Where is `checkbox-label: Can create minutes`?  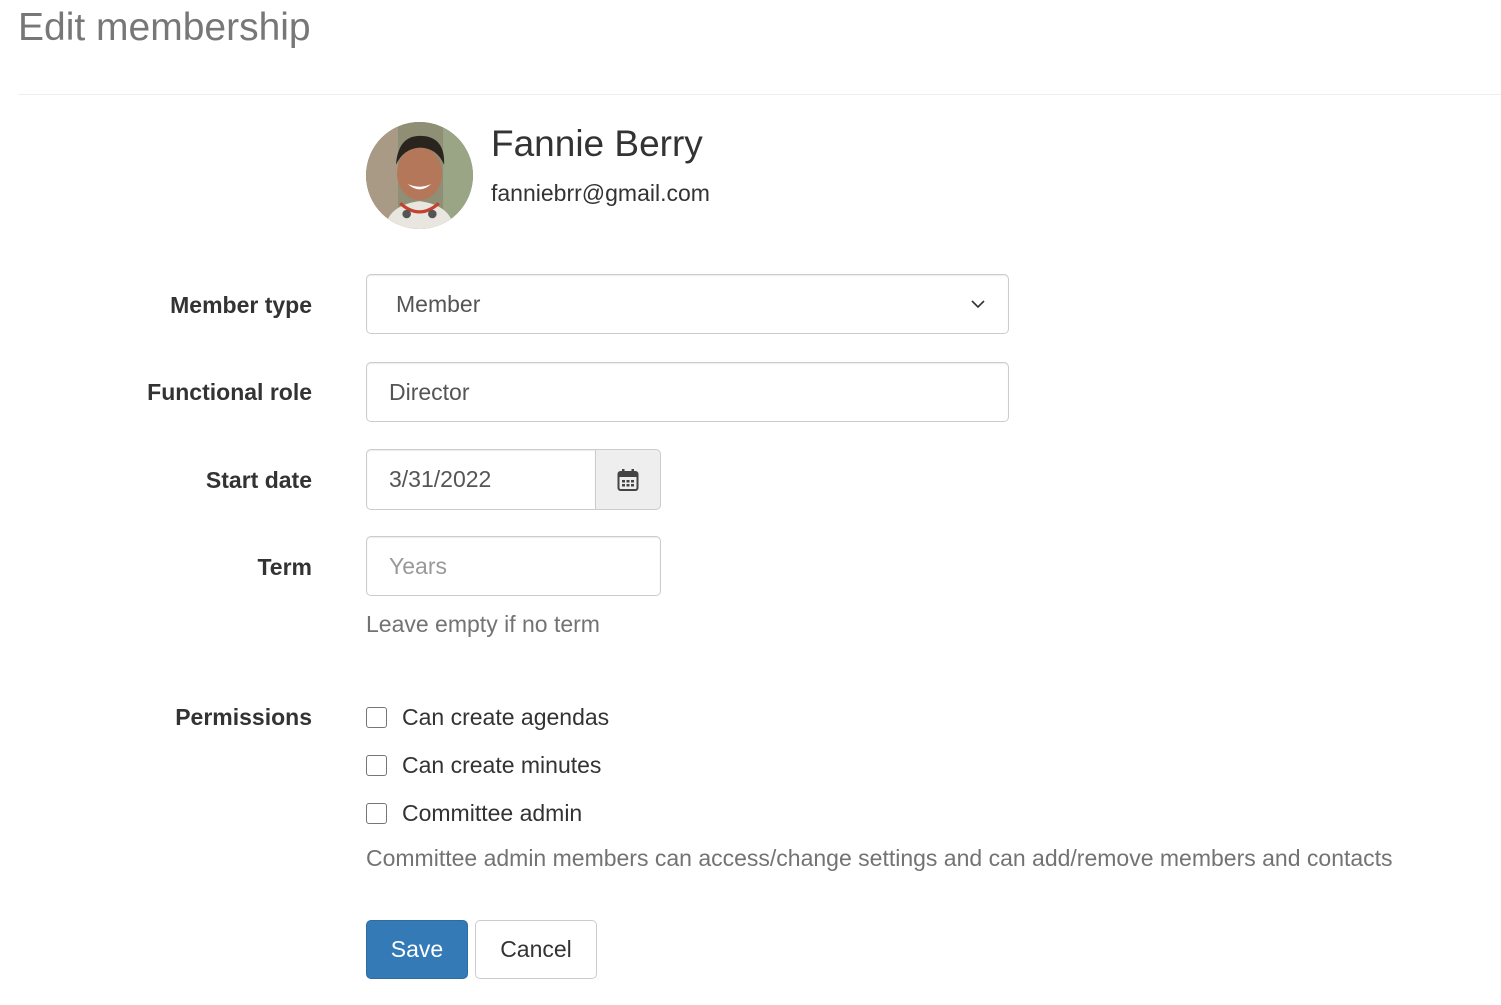
checkbox-label: Can create minutes is located at coordinates (502, 764).